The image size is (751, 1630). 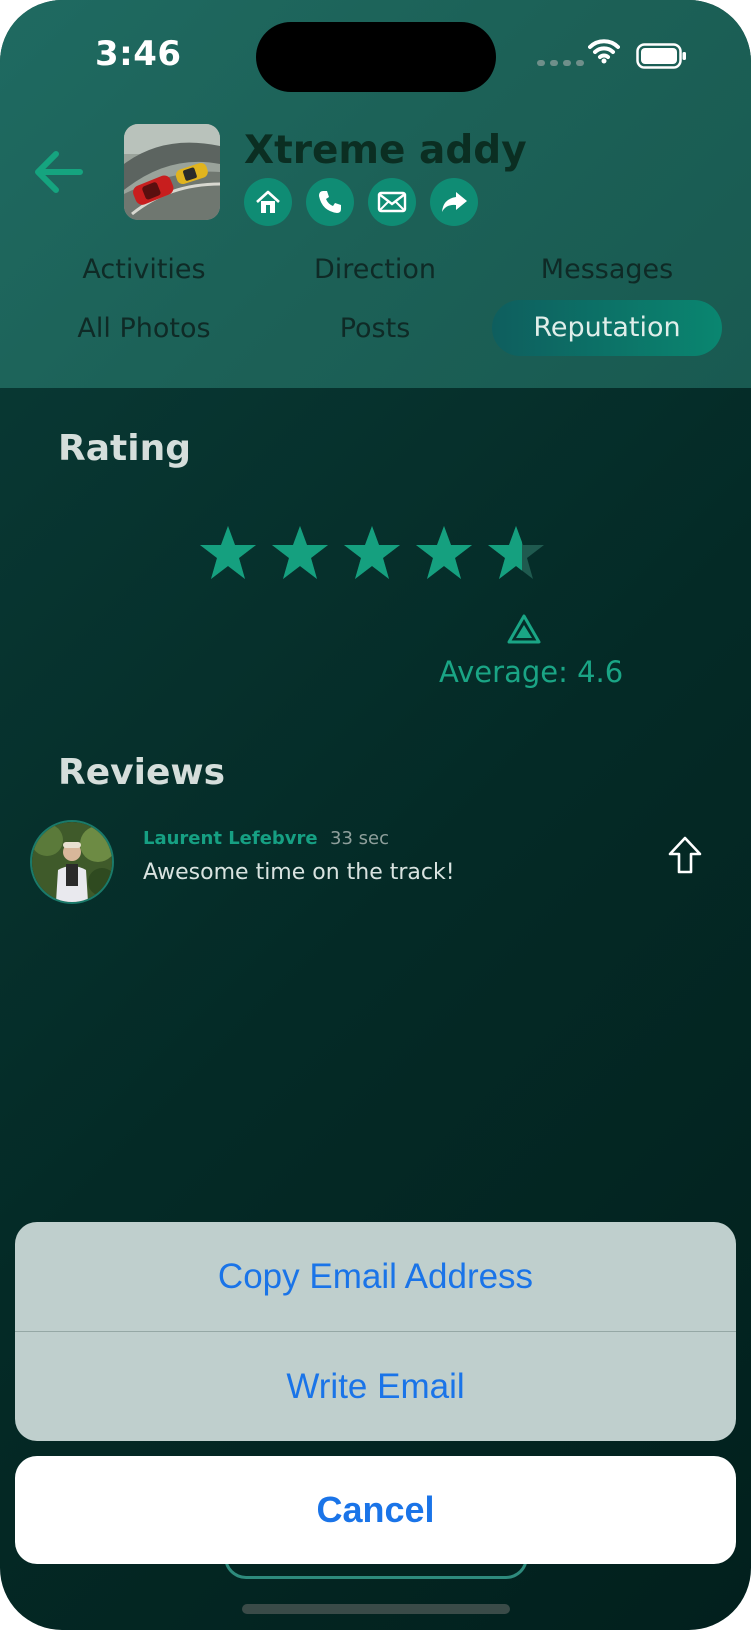 I want to click on reviewer-photo, so click(x=72, y=862).